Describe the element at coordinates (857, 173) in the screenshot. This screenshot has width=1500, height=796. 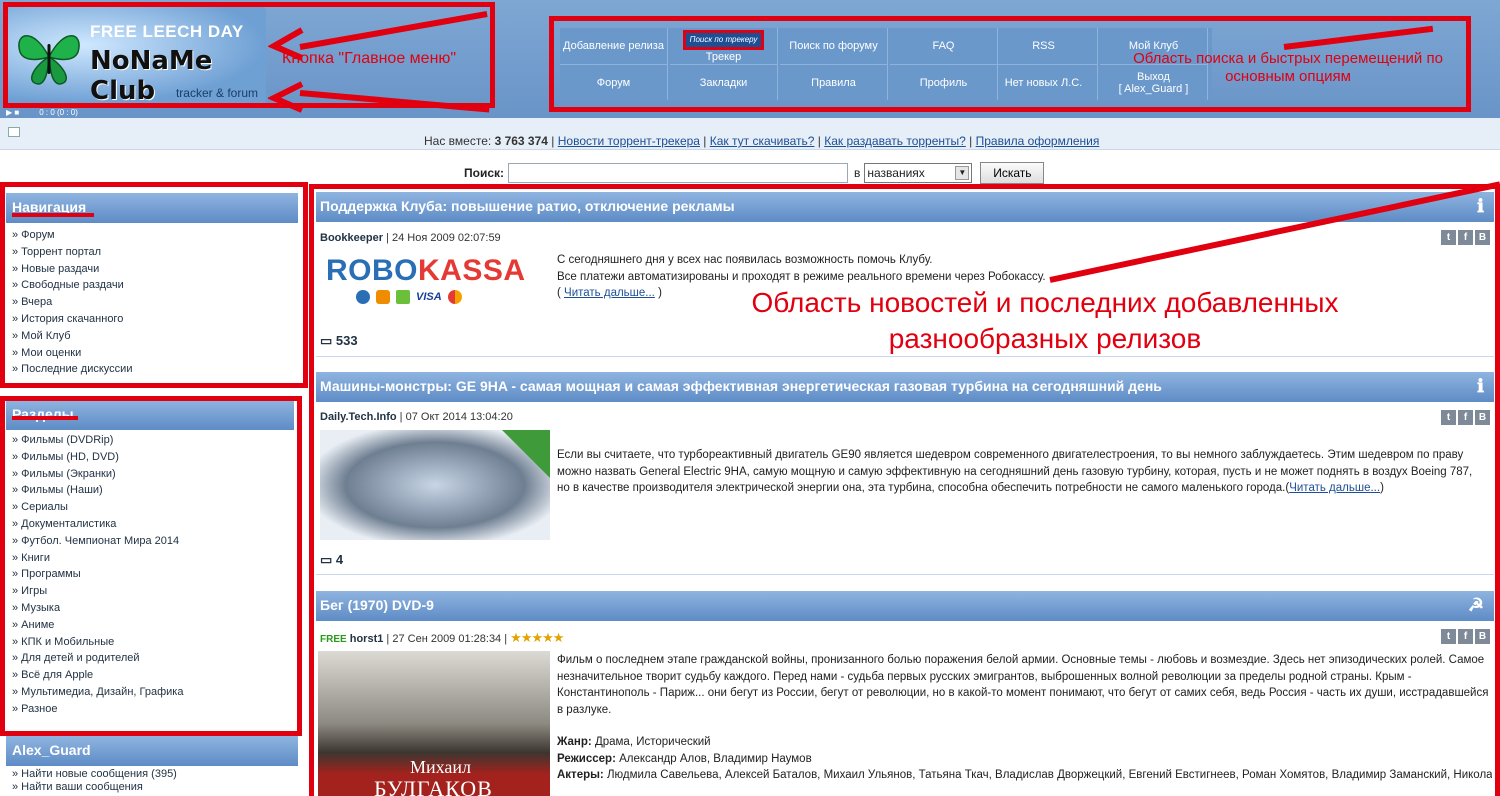
I see `search-in-label: в` at that location.